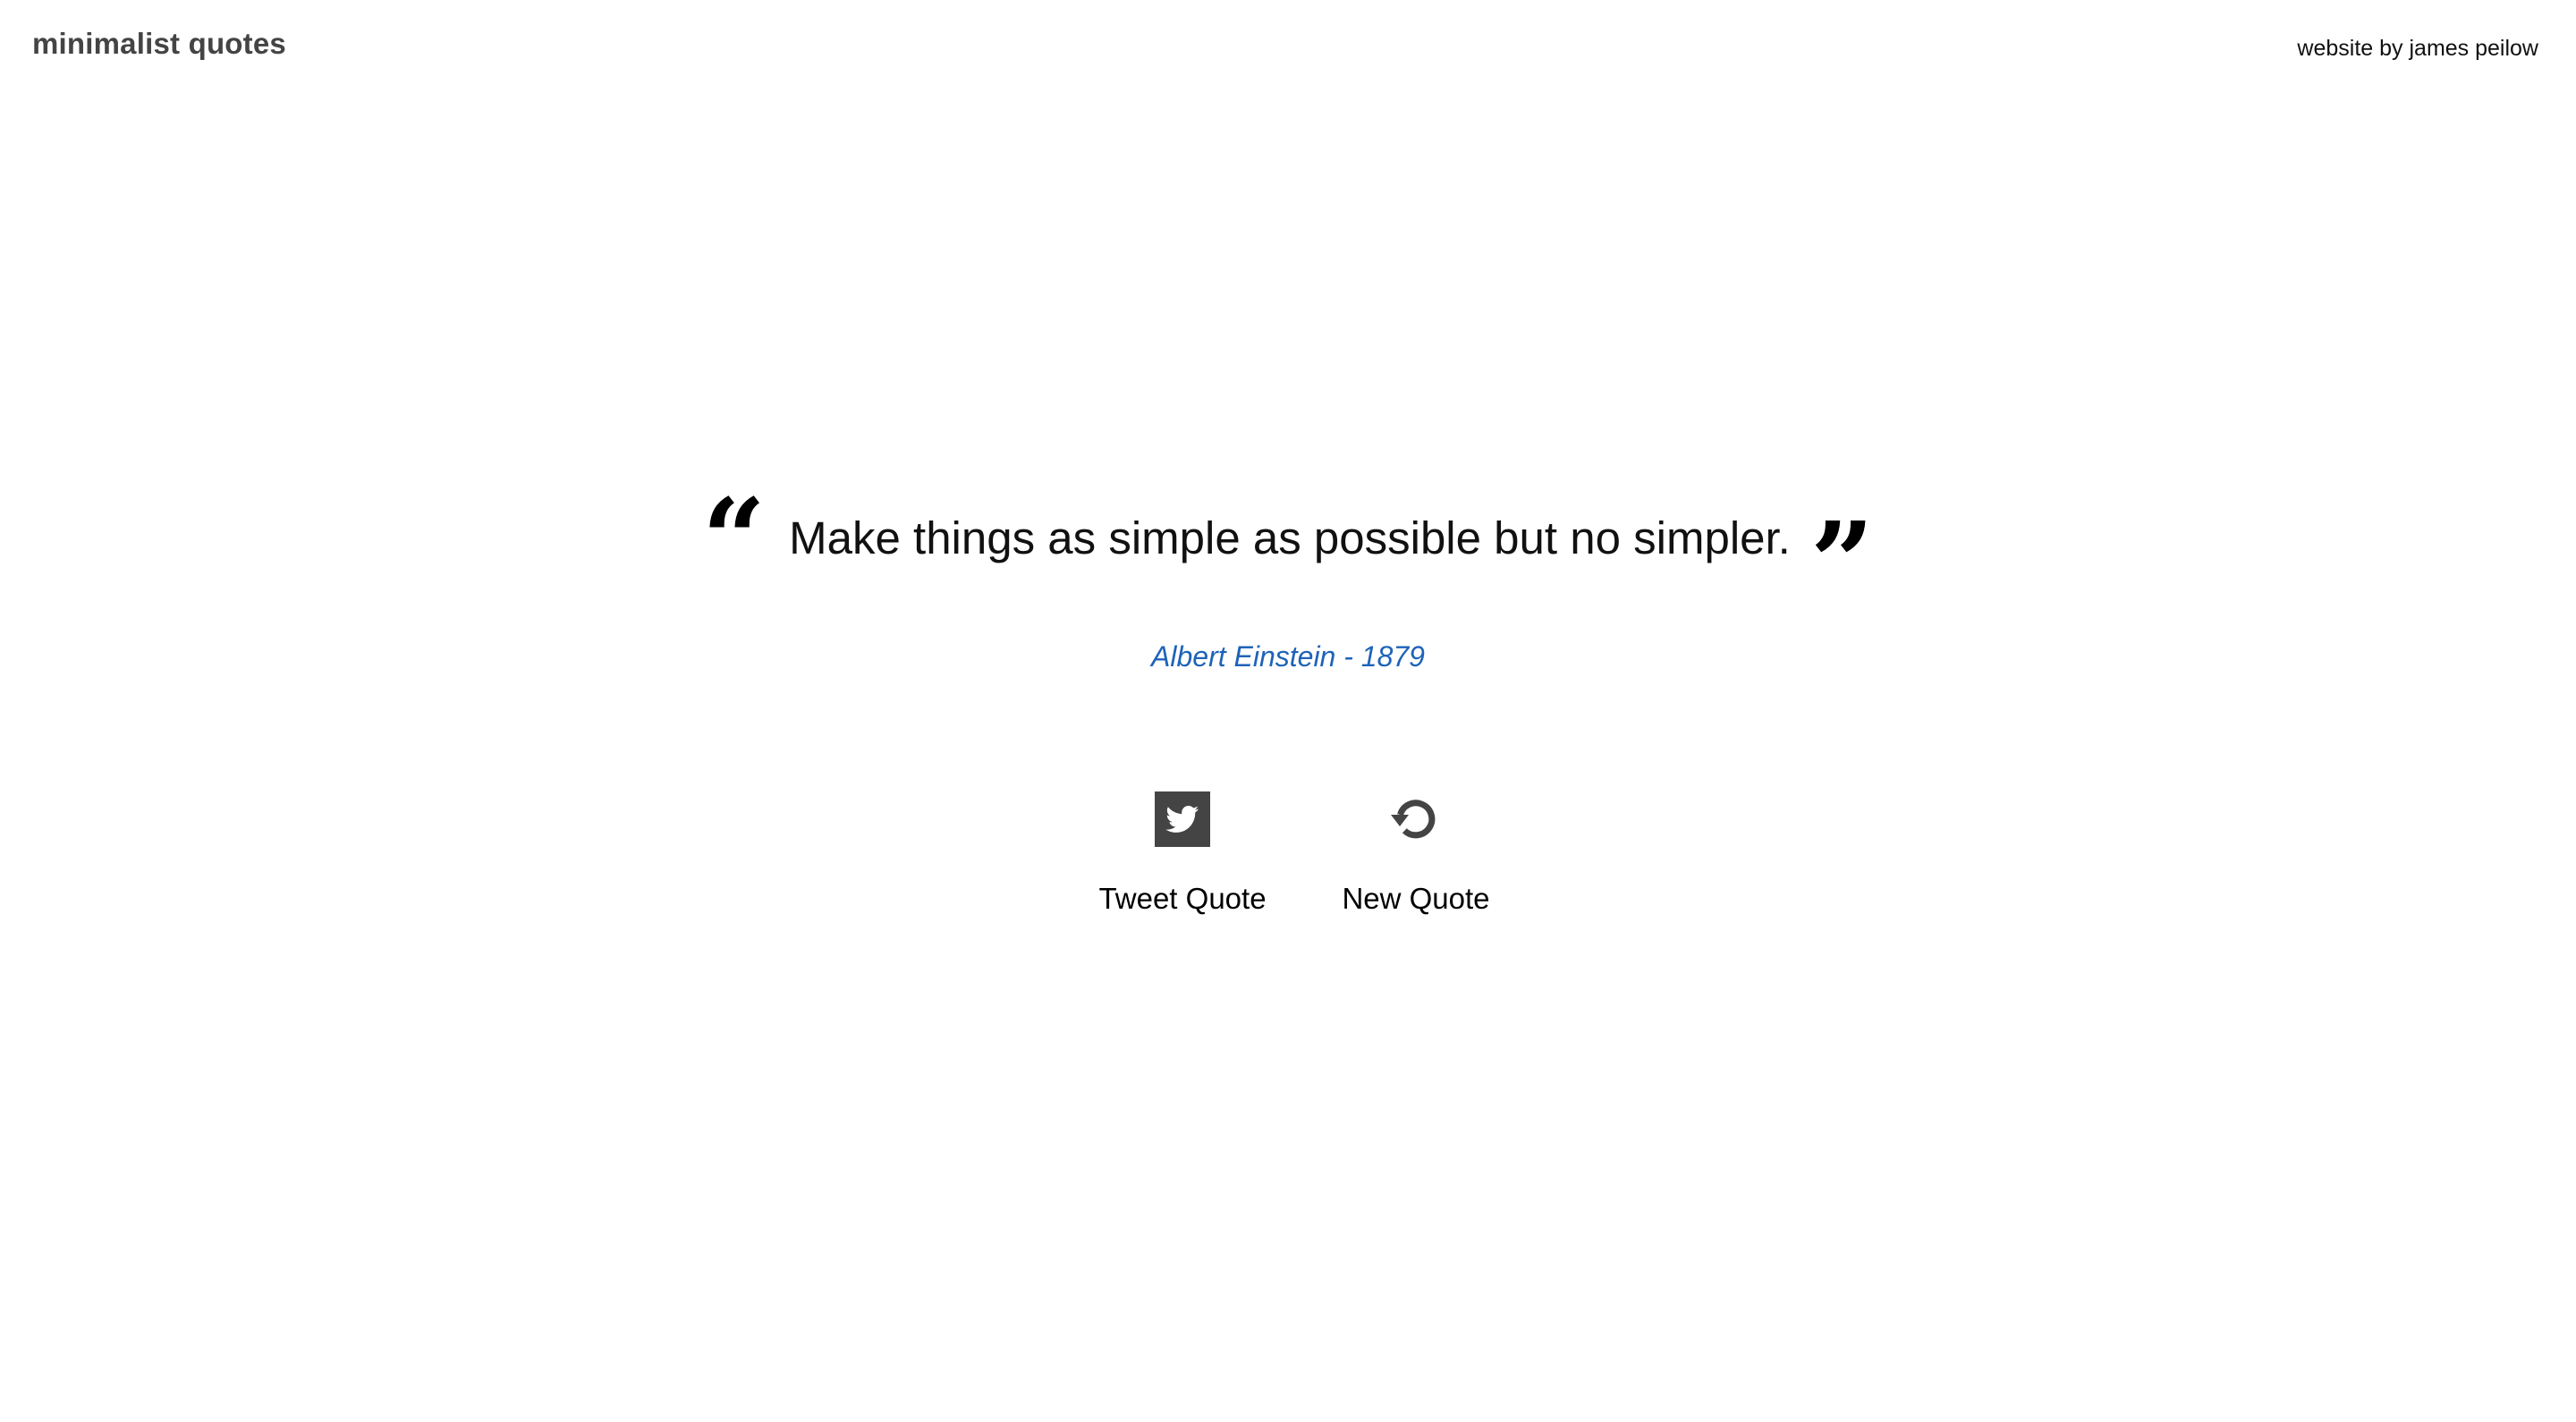  Describe the element at coordinates (1182, 898) in the screenshot. I see `tweet-quote-label: Tweet Quote` at that location.